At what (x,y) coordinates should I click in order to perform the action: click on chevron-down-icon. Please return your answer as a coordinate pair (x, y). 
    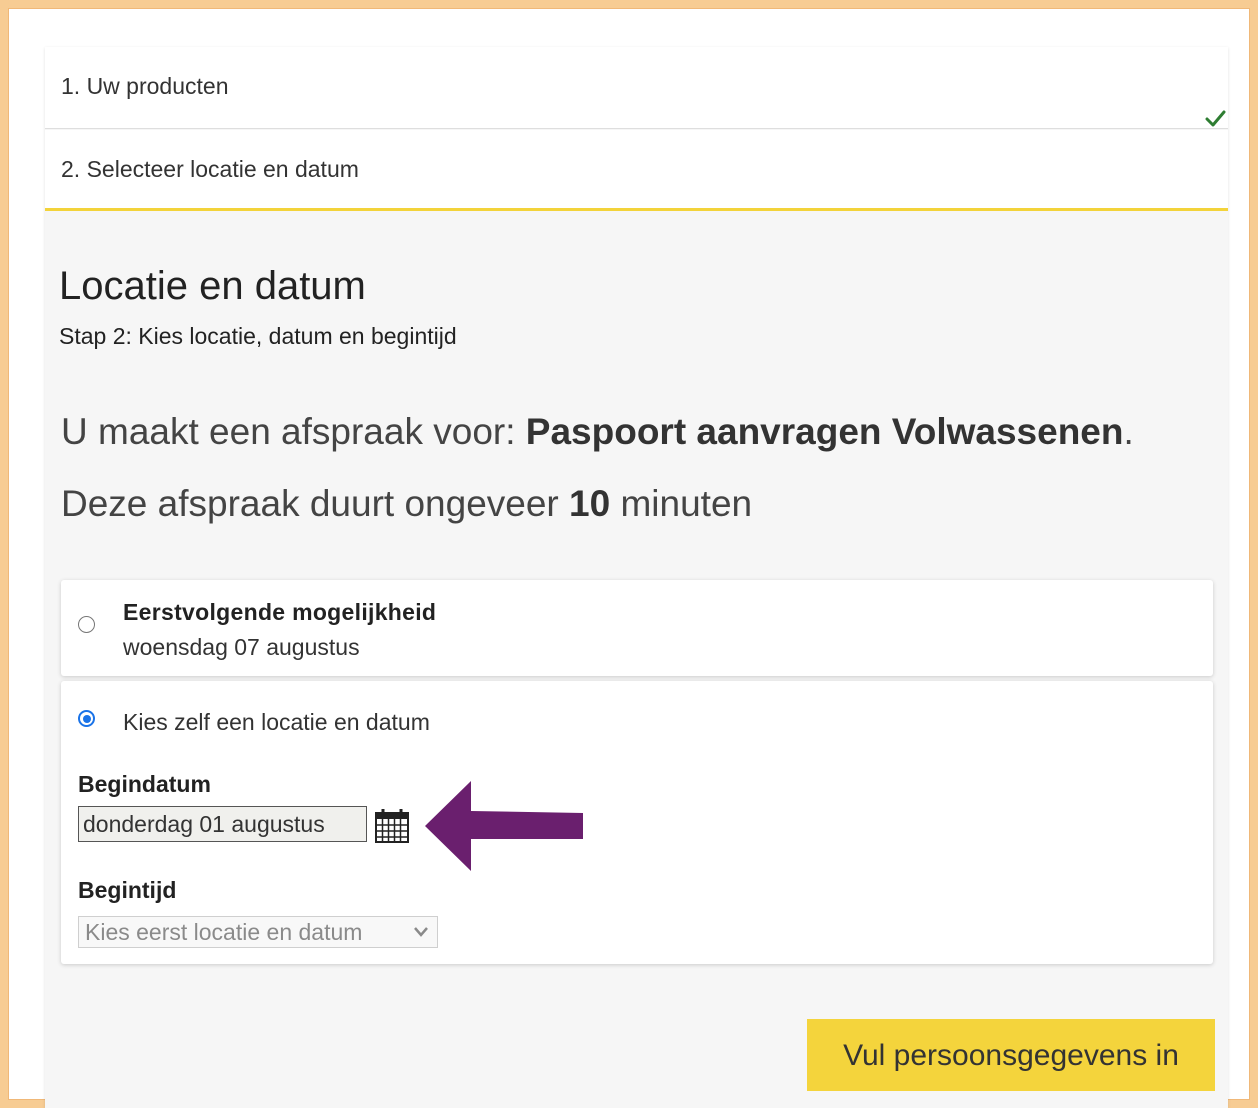
    Looking at the image, I should click on (421, 932).